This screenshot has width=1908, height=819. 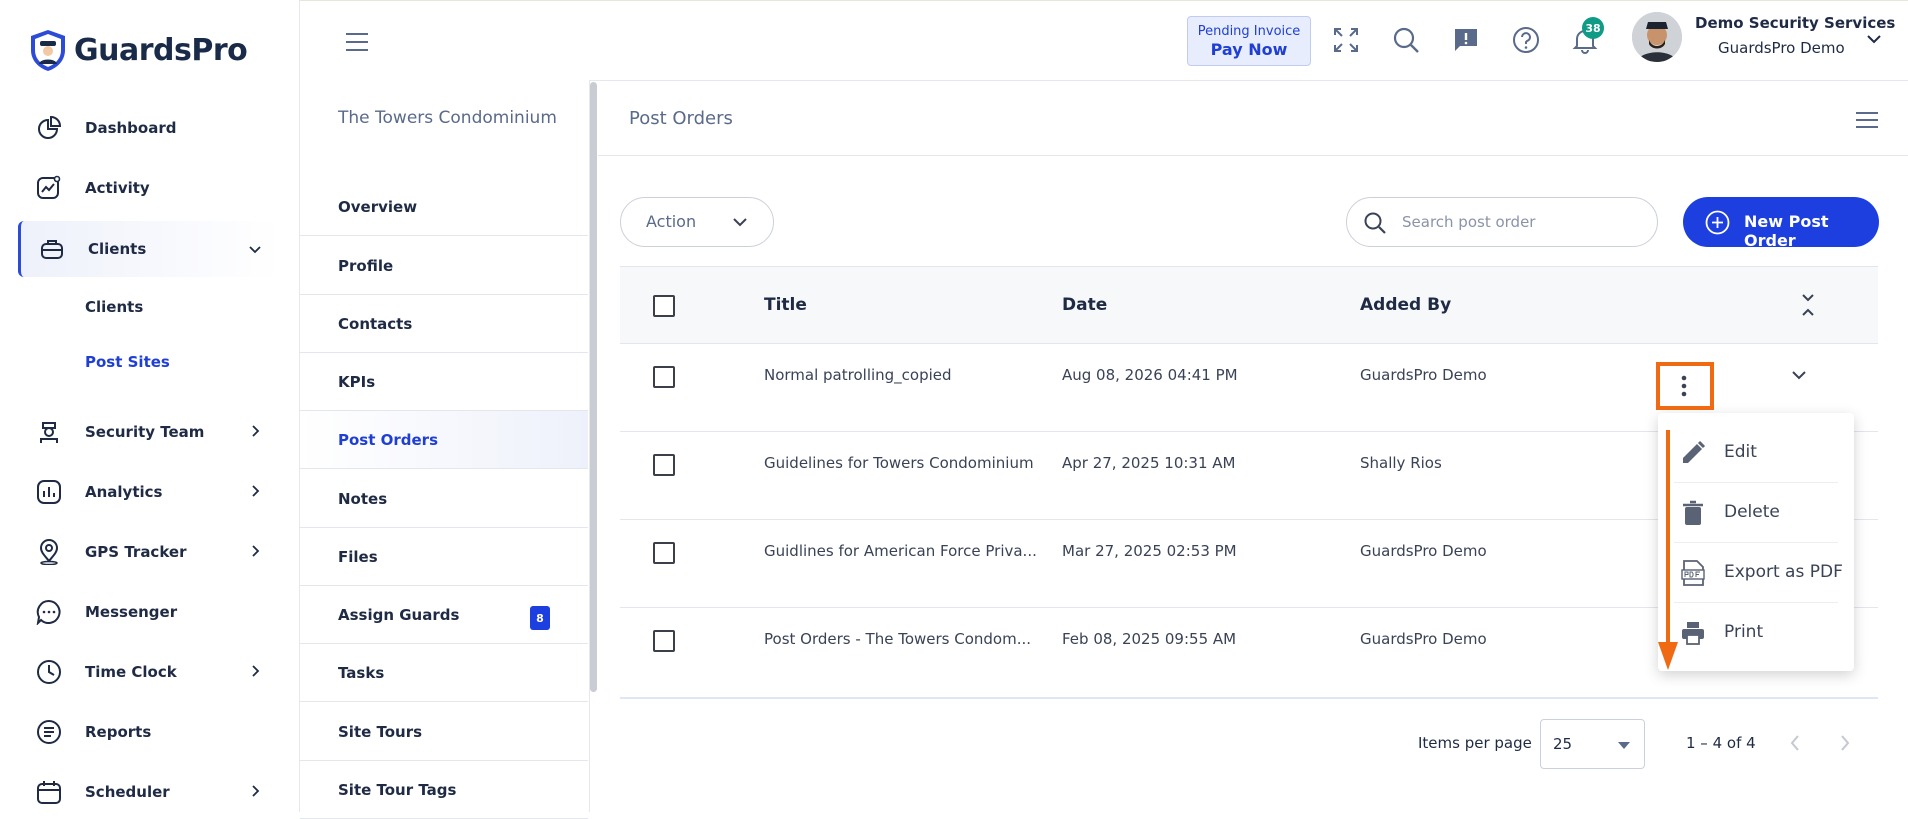 I want to click on tab-overview: Overview, so click(x=444, y=207).